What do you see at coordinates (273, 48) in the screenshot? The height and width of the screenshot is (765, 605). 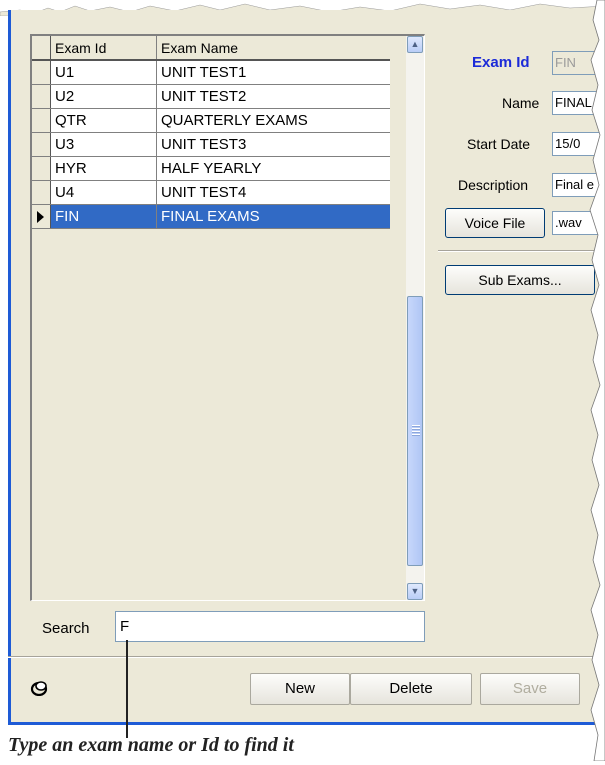 I see `column-header-exam-name: Exam Name` at bounding box center [273, 48].